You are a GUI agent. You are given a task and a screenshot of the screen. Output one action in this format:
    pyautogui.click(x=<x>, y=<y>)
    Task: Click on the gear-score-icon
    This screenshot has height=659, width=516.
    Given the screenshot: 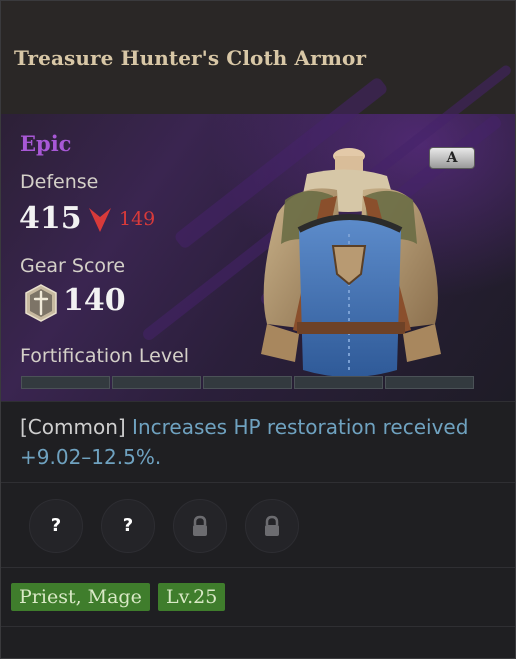 What is the action you would take?
    pyautogui.click(x=41, y=303)
    